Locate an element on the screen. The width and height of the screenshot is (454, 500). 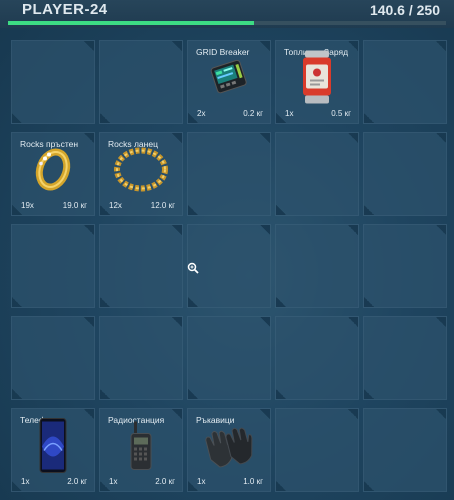
cursor-icon is located at coordinates (193, 268).